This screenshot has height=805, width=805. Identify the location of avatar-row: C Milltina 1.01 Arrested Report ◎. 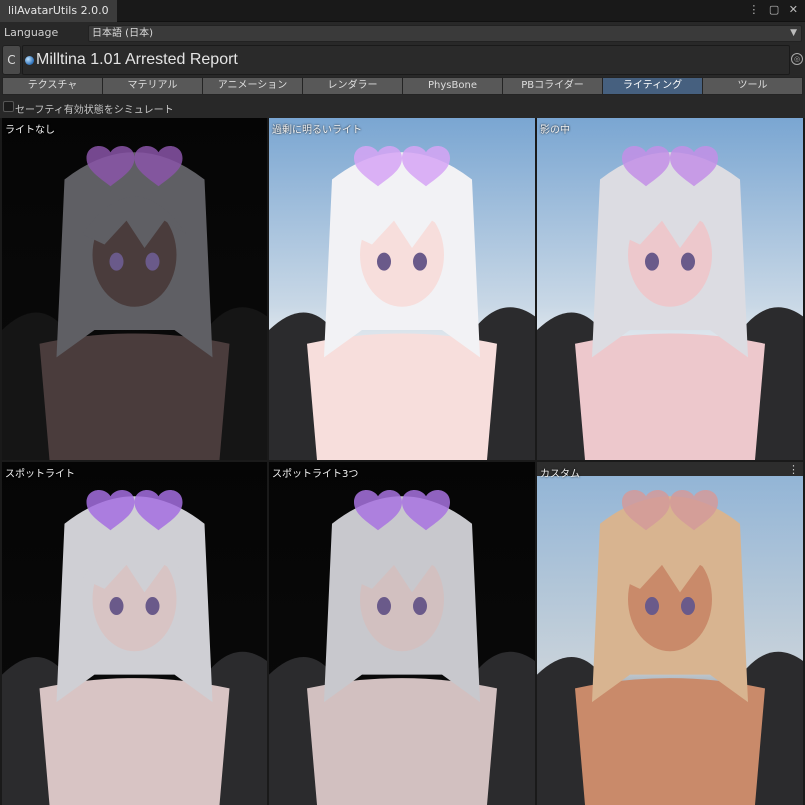
(402, 60).